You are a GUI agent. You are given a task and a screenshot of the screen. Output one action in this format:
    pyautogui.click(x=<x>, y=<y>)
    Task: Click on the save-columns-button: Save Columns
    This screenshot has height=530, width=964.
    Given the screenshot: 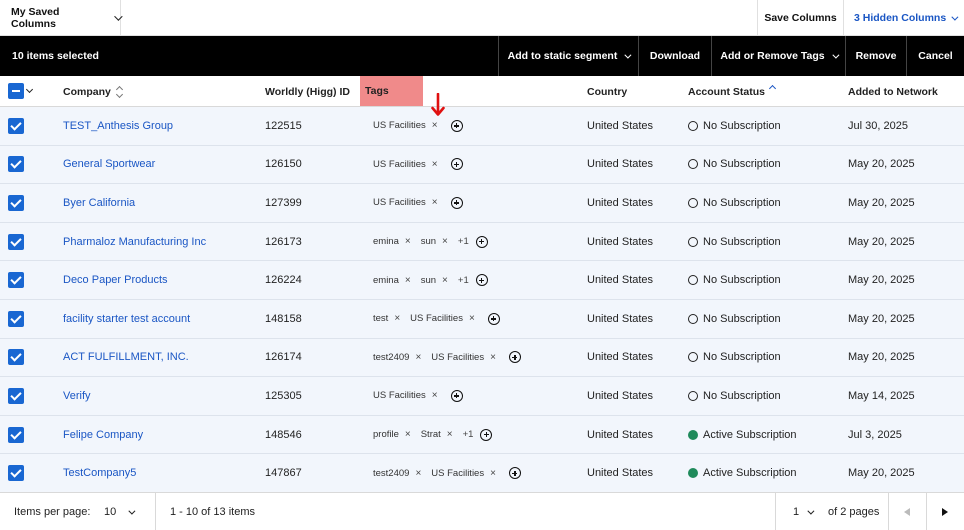 What is the action you would take?
    pyautogui.click(x=800, y=18)
    